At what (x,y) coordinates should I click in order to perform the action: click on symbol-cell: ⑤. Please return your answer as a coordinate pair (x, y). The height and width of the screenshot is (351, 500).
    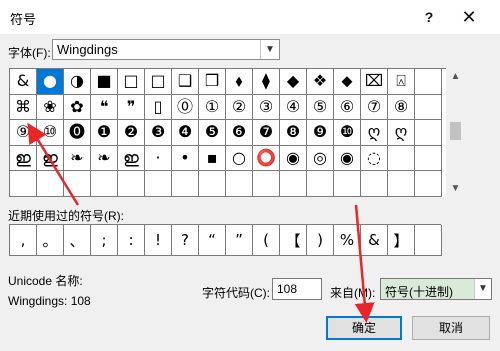
    Looking at the image, I should click on (320, 107).